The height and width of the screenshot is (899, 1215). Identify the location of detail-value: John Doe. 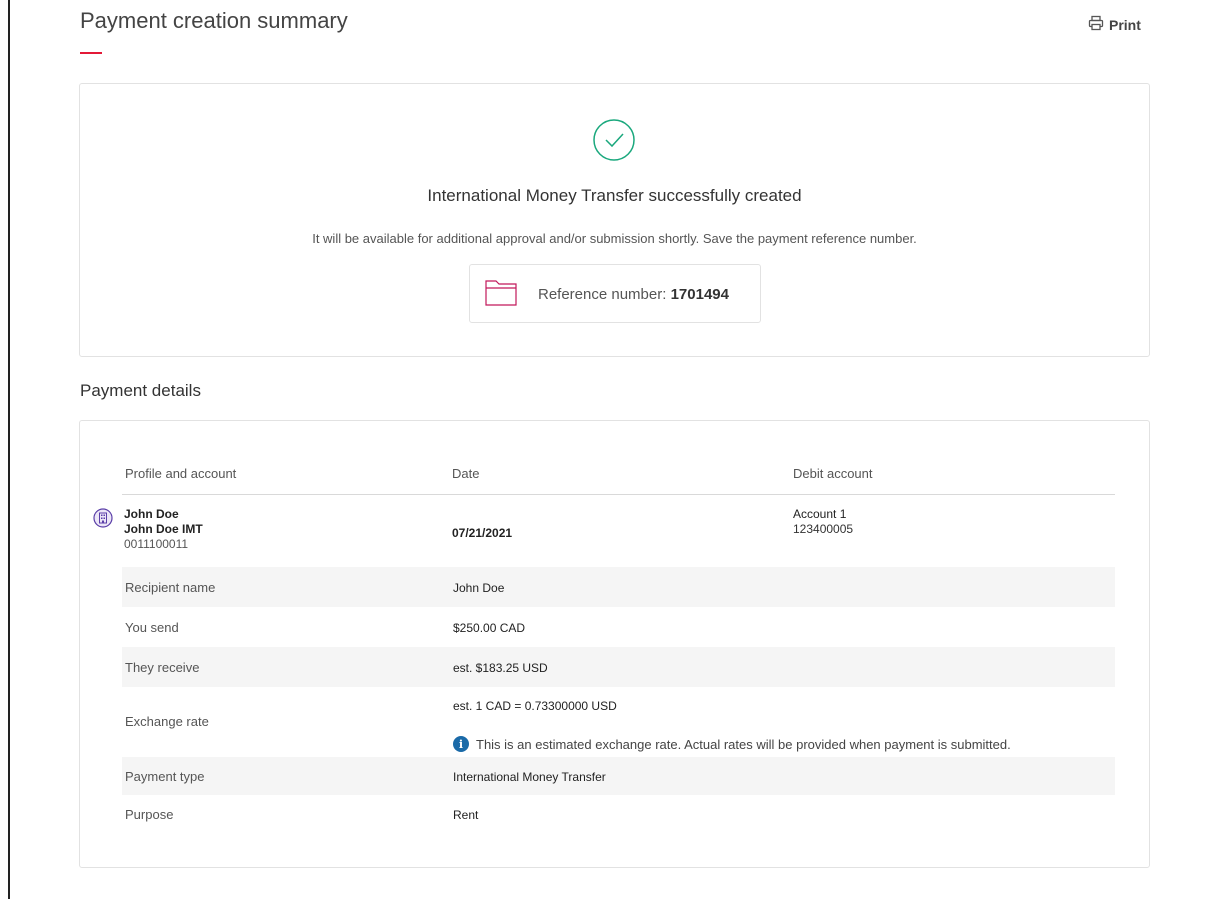
(479, 588).